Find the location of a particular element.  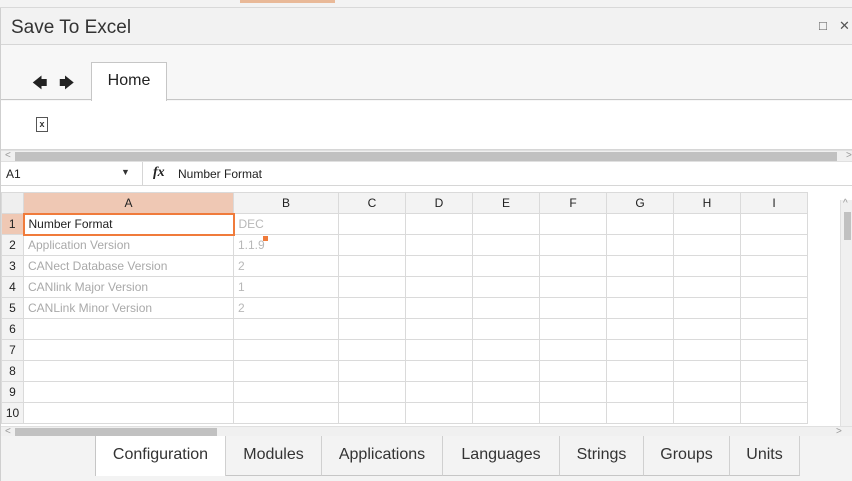

scroll-left-icon: < is located at coordinates (8, 155).